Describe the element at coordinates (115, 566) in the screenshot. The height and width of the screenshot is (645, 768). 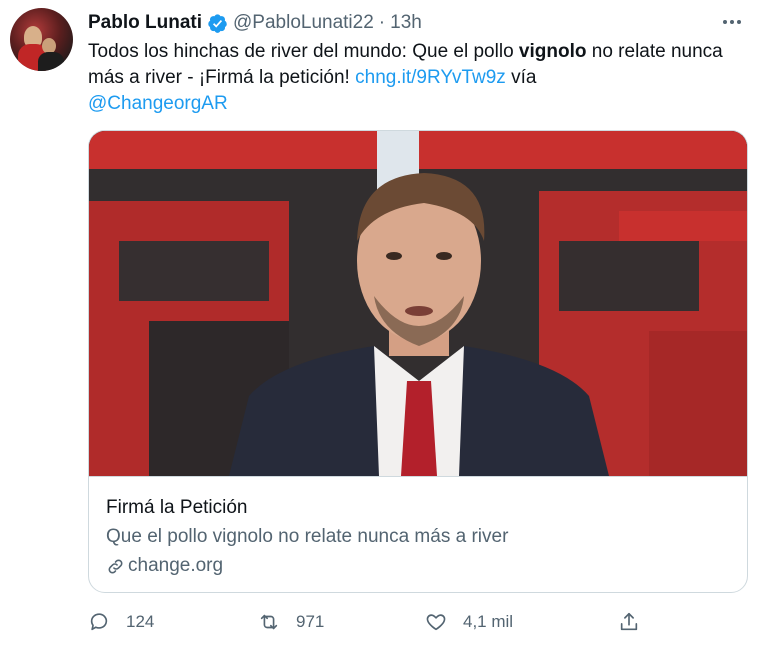
I see `link-icon` at that location.